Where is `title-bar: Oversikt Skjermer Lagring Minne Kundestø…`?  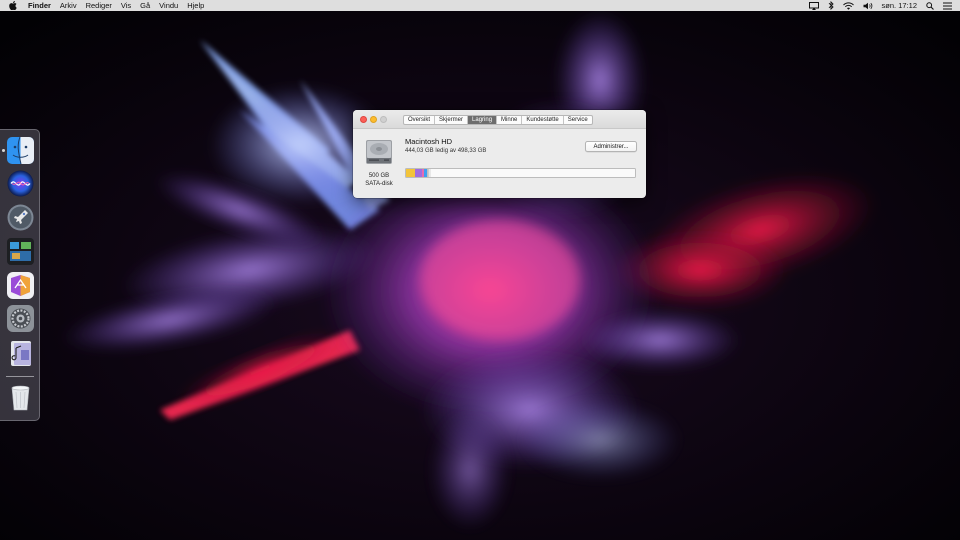 title-bar: Oversikt Skjermer Lagring Minne Kundestø… is located at coordinates (499, 119).